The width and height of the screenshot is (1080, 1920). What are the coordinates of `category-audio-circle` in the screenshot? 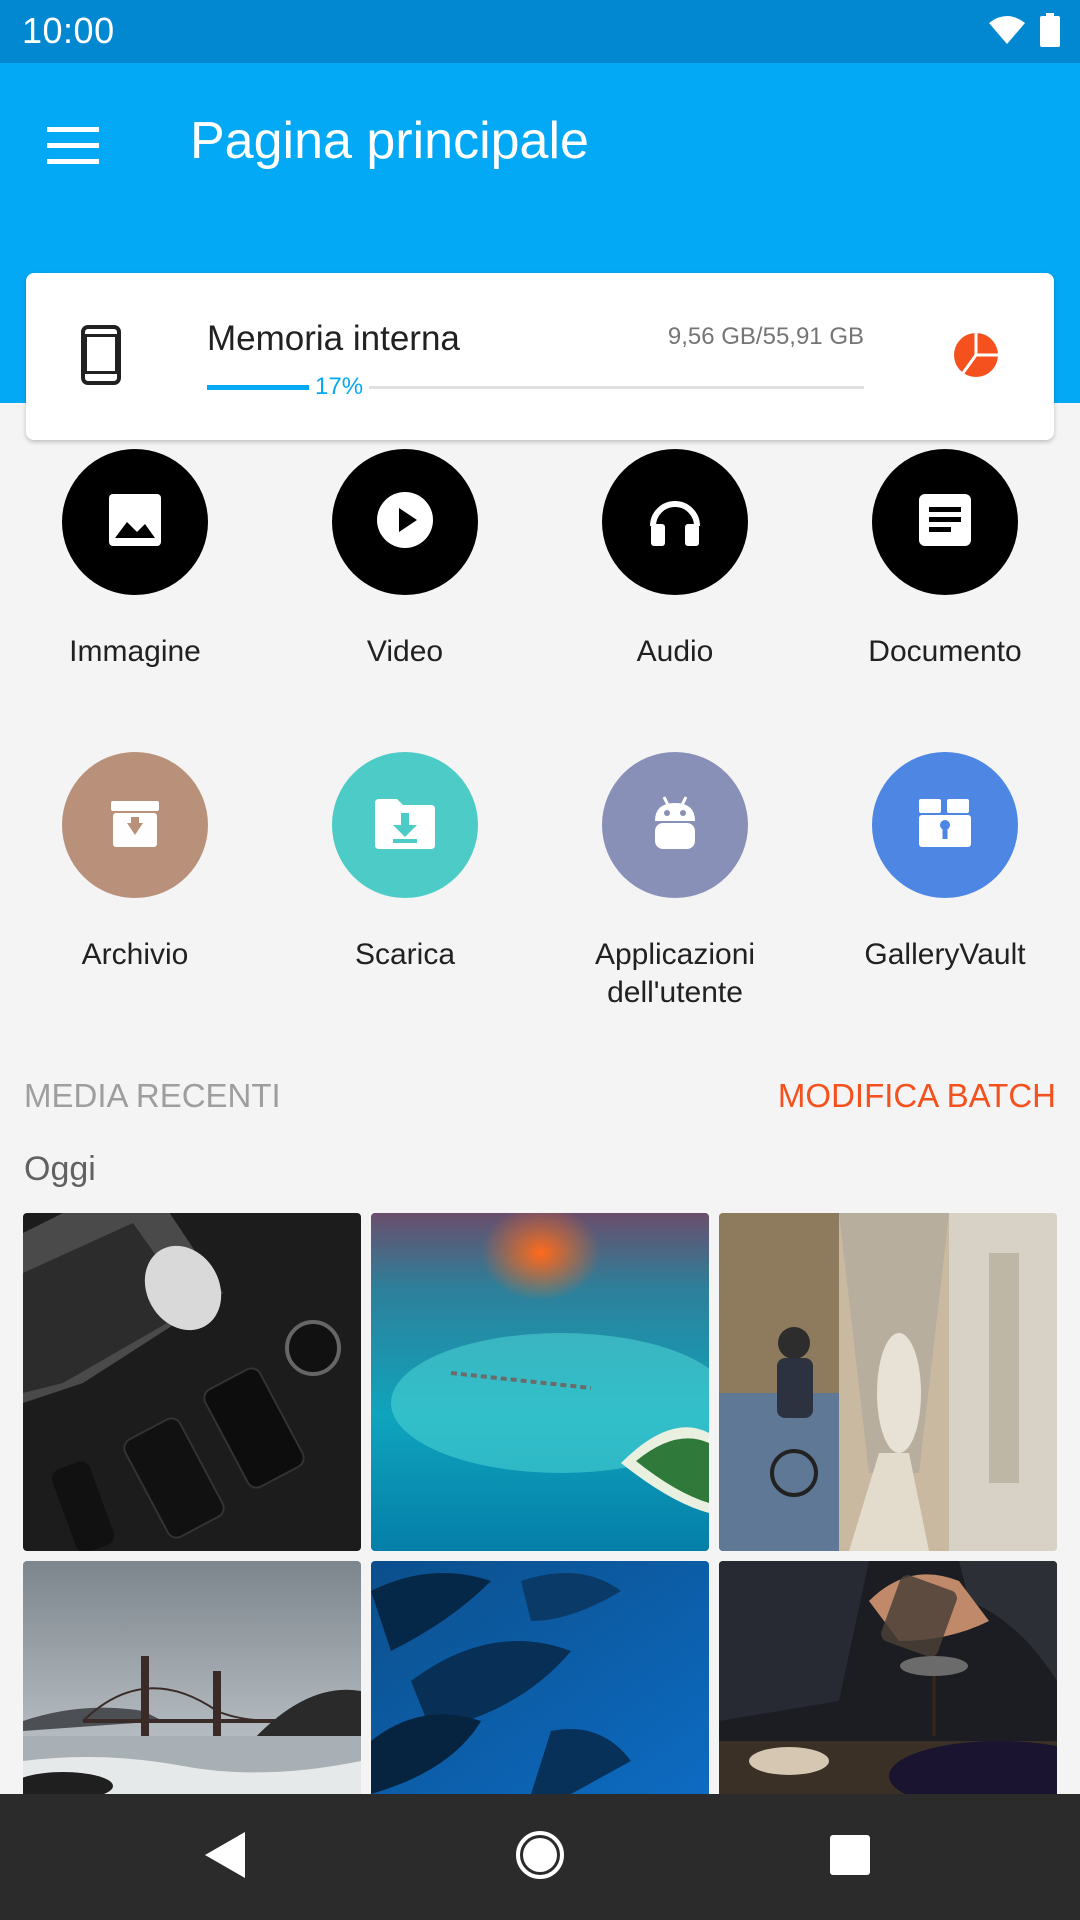 It's located at (675, 522).